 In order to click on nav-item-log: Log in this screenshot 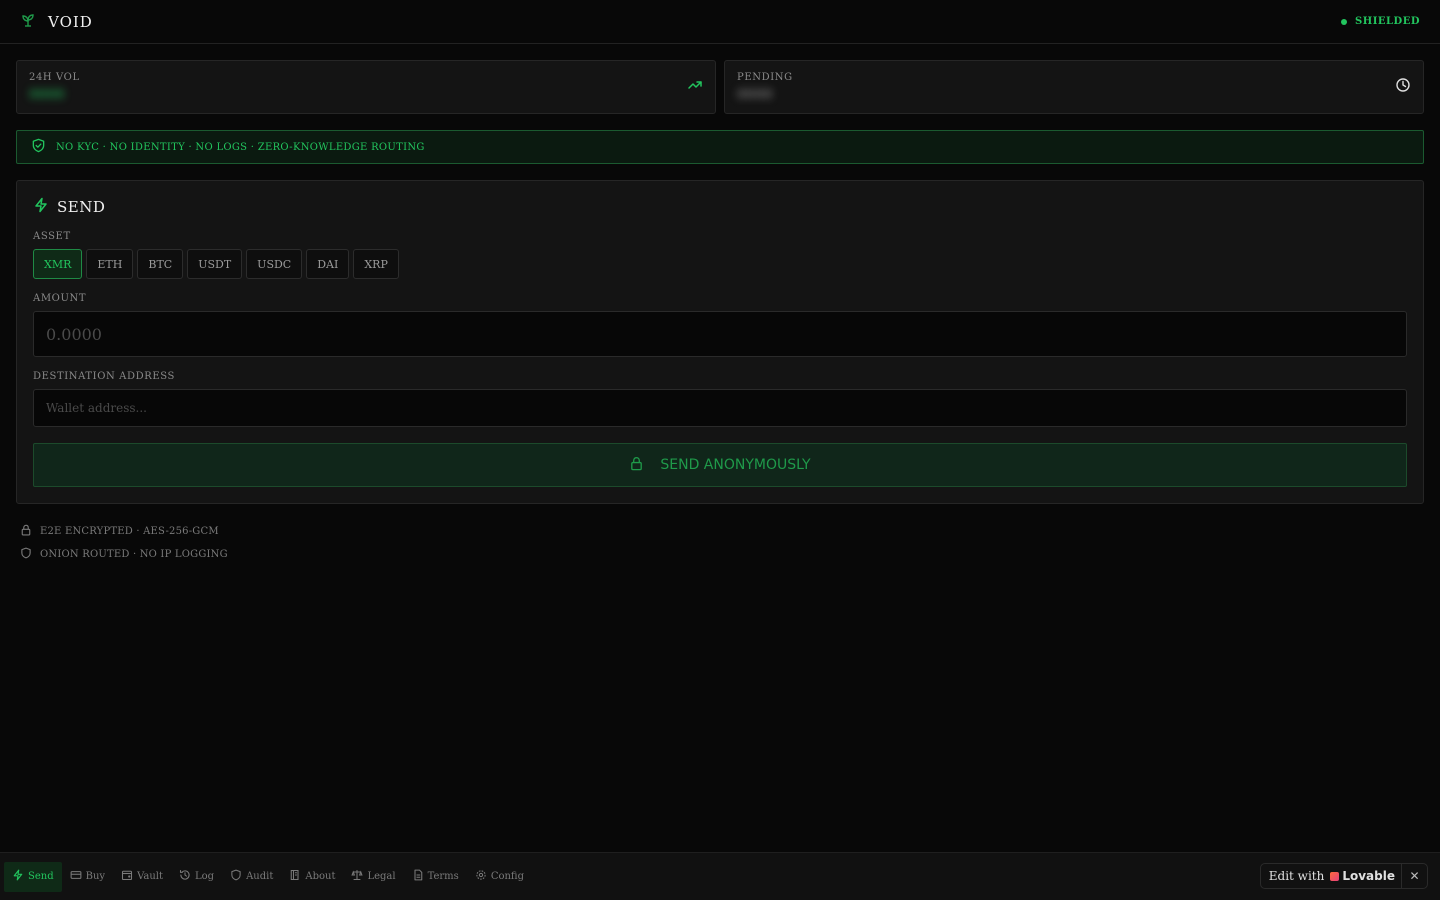, I will do `click(196, 877)`.